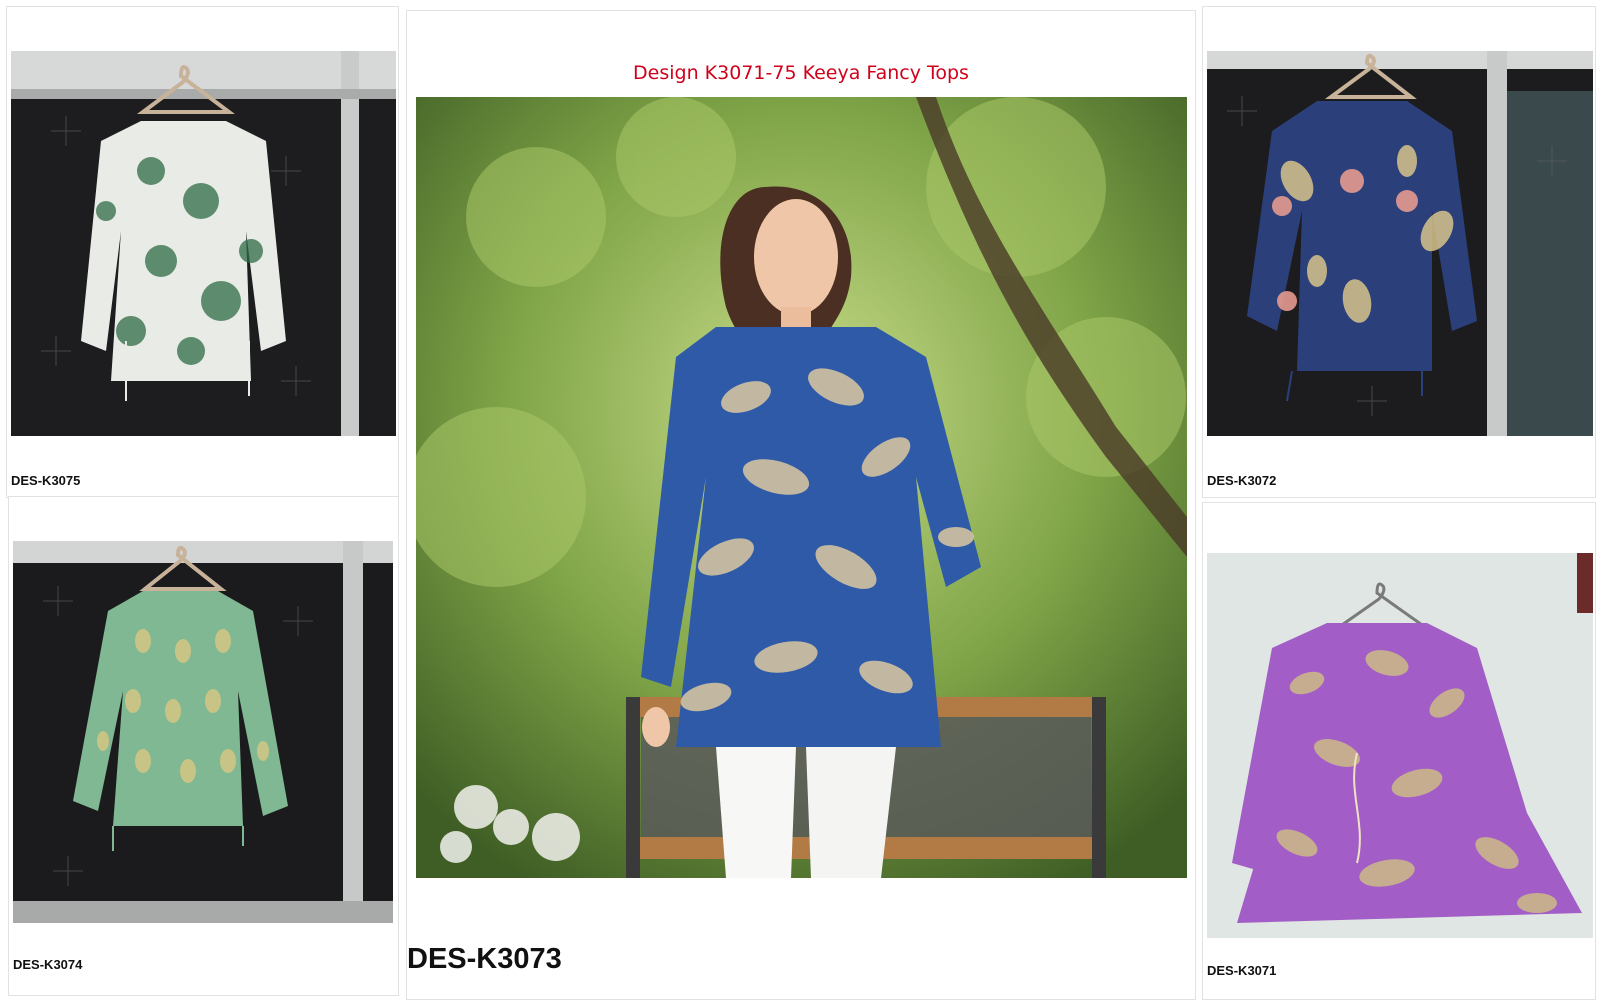 The width and height of the screenshot is (1600, 1000). I want to click on product-photo-k3075, so click(203, 243).